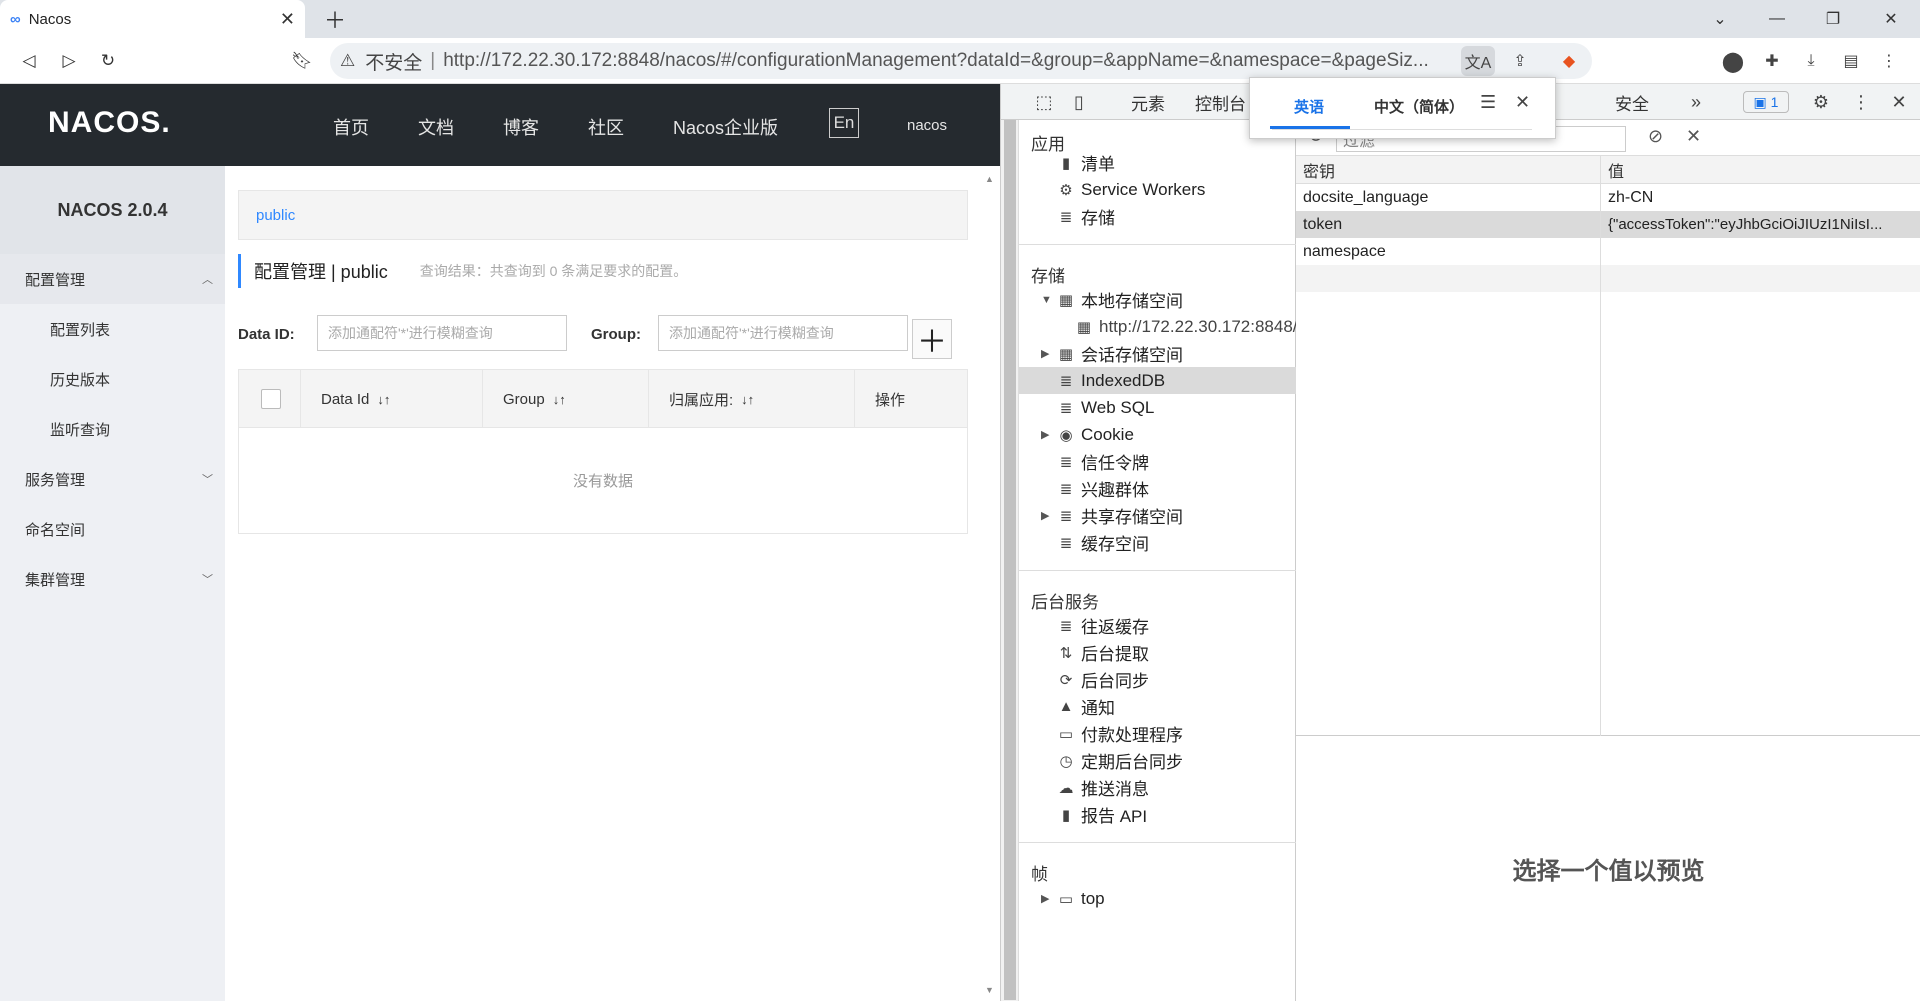  What do you see at coordinates (783, 333) in the screenshot?
I see `group-input: 添加通配符'*'进行模糊查询` at bounding box center [783, 333].